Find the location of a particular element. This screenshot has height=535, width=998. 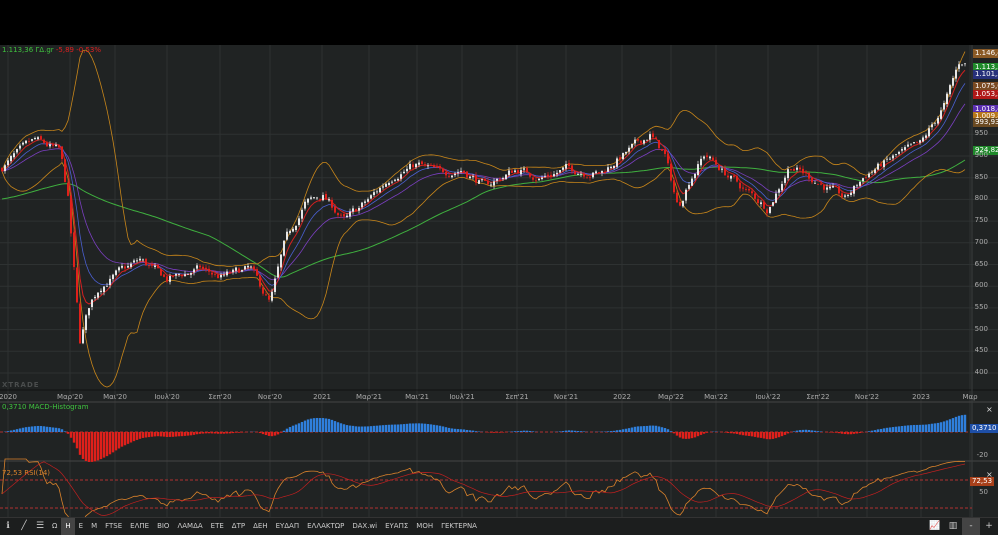

toolbar-item: ΕΛΠΕ is located at coordinates (139, 526).